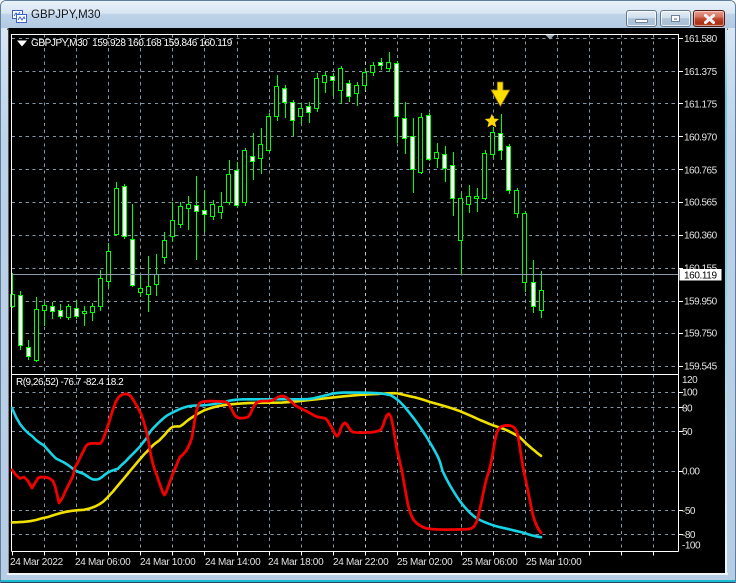  I want to click on svg-text: -50, so click(689, 511).